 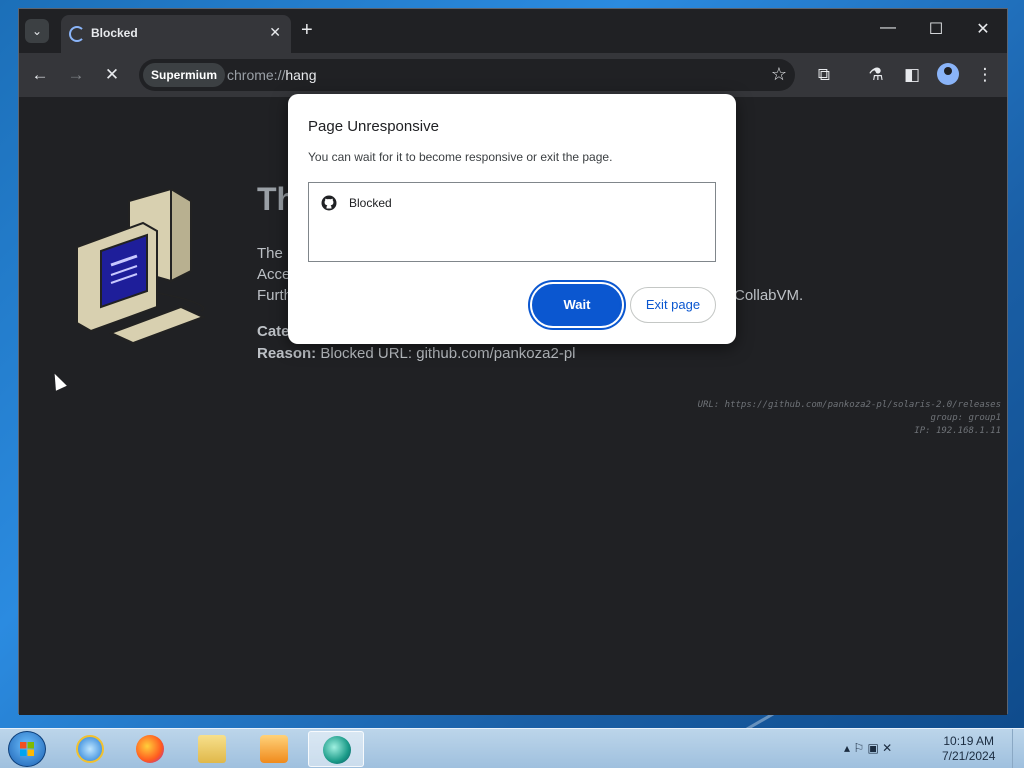 I want to click on browser-toolbar: ← → ✕ Supermium chrome://hang ☆ ⧉ ⚗ ◧ ⋮, so click(x=513, y=75).